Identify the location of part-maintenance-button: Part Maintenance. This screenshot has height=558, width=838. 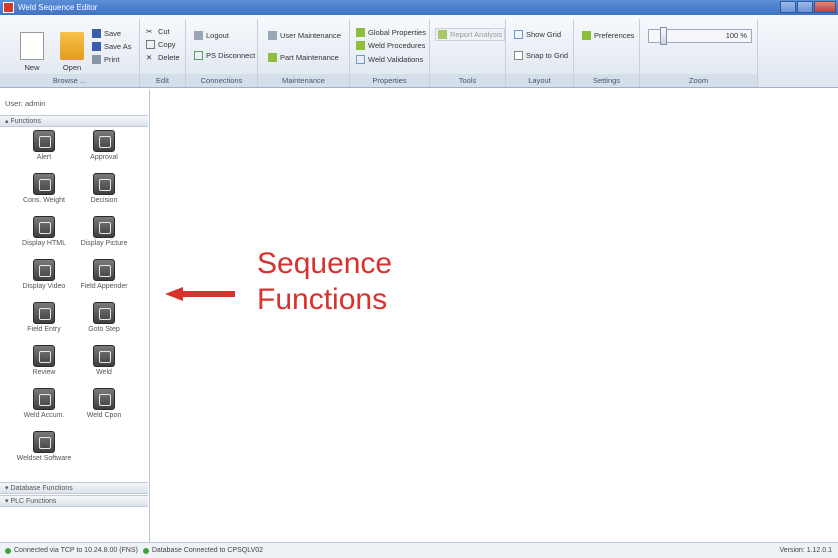
(303, 57).